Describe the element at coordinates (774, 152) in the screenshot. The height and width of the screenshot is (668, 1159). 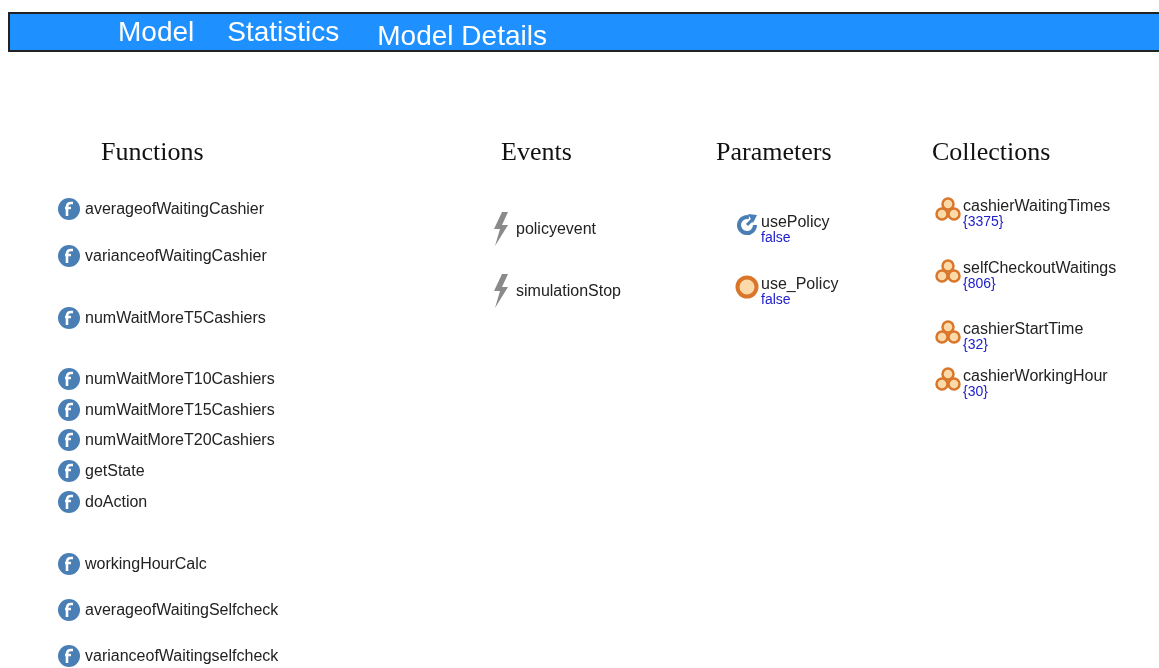
I see `section-heading: Parameters` at that location.